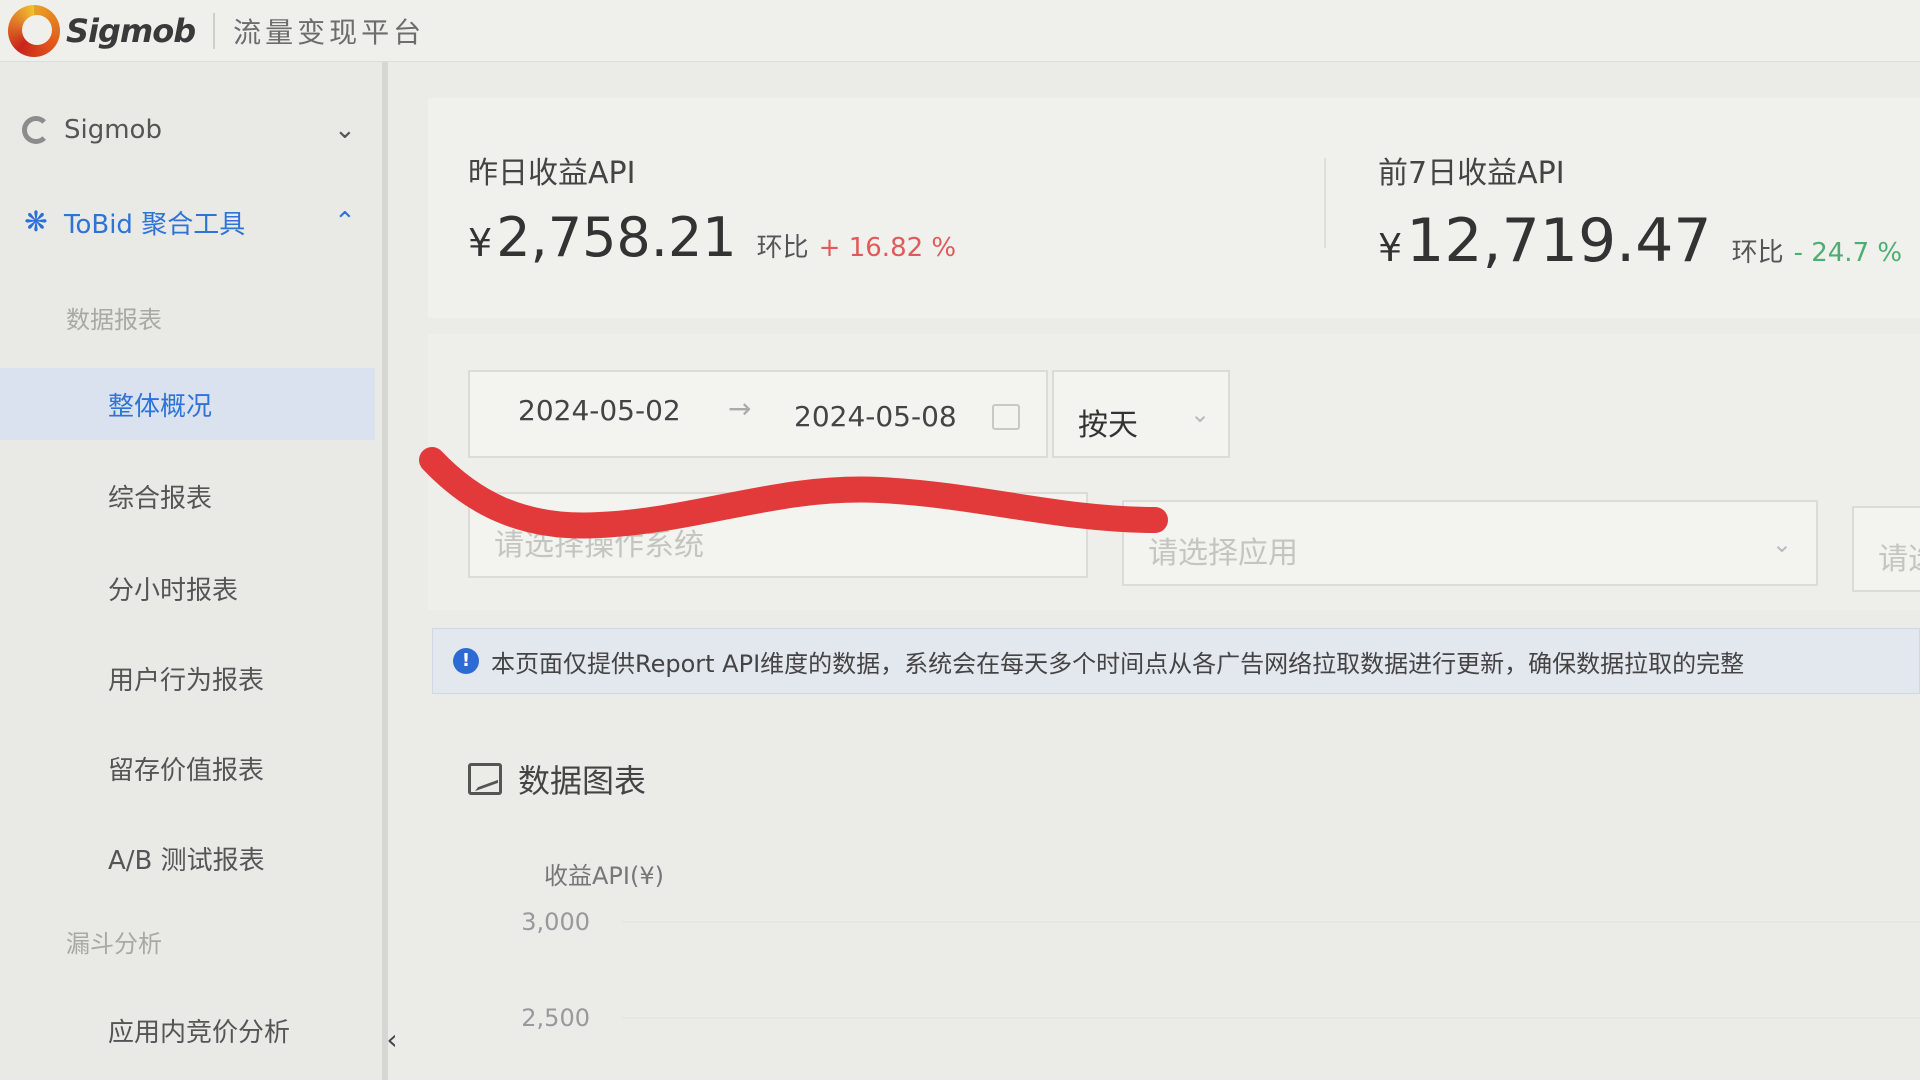  What do you see at coordinates (1471, 173) in the screenshot?
I see `stat-label: 前7日收益API` at bounding box center [1471, 173].